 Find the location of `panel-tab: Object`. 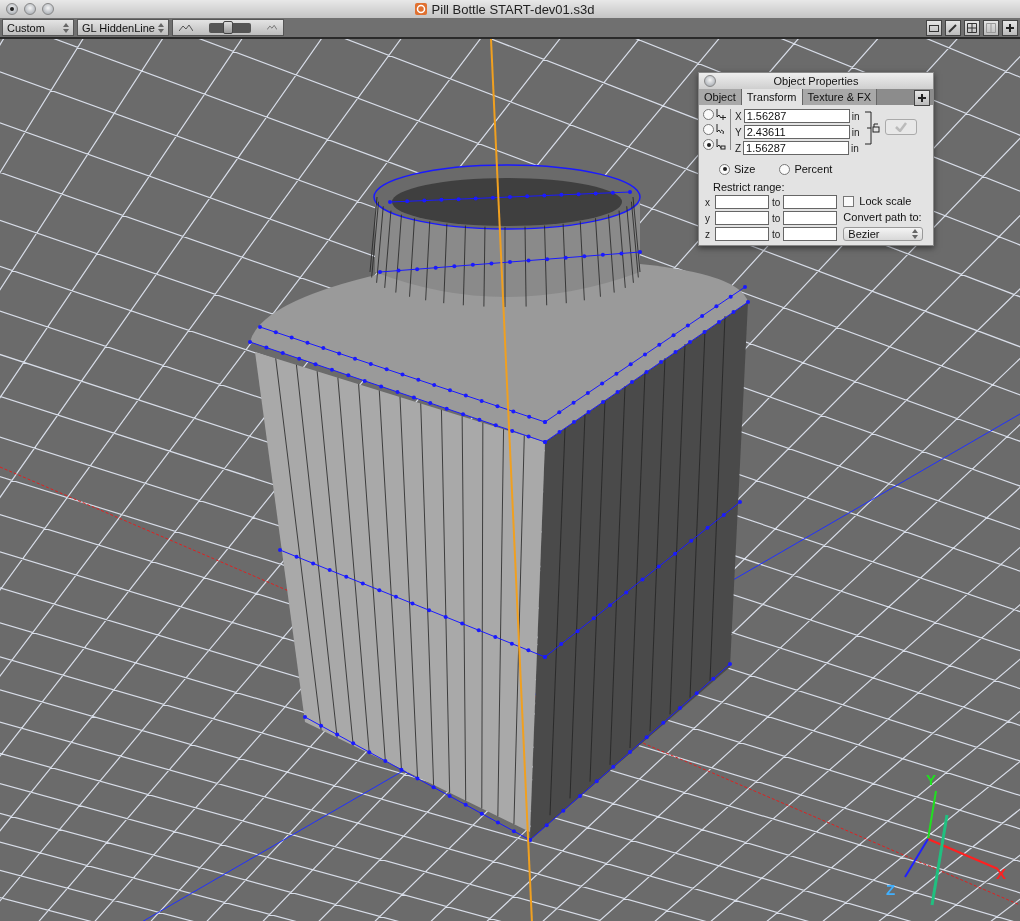

panel-tab: Object is located at coordinates (720, 97).